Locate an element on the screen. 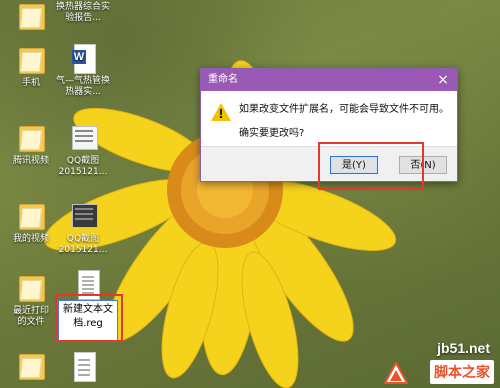  highlight-filename is located at coordinates (89, 318).